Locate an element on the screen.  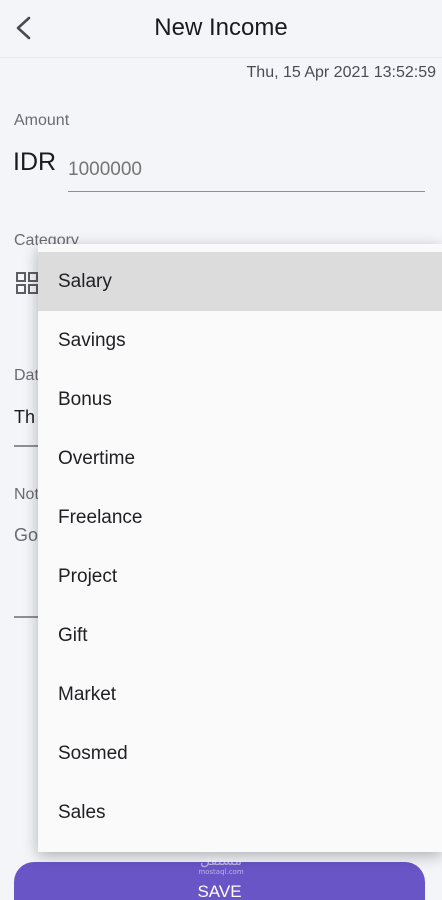
menu-item-freelance: Freelance is located at coordinates (240, 517).